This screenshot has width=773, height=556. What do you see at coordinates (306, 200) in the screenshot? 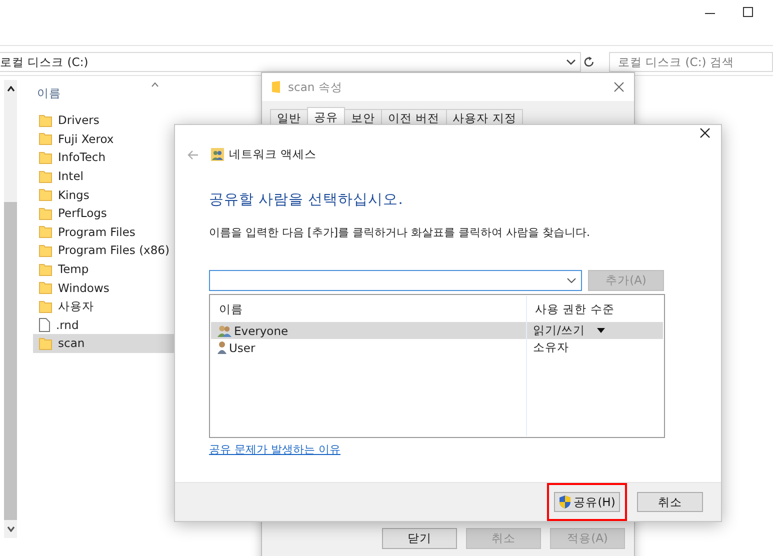
I see `dialog-heading: 공유할 사람을 선택하십시오.` at bounding box center [306, 200].